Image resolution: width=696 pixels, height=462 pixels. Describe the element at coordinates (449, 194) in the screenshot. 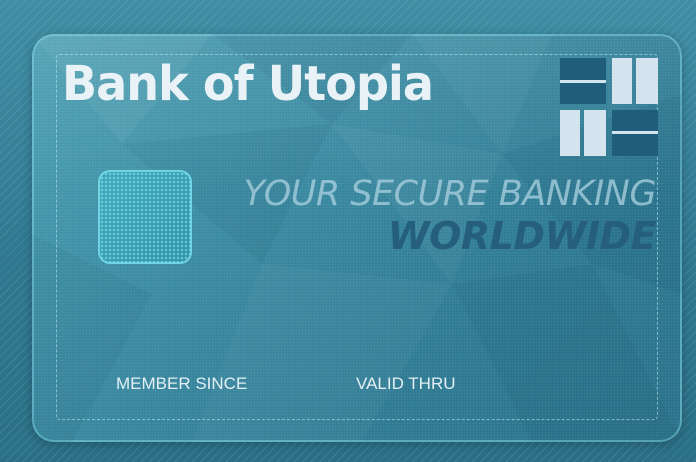

I see `tagline-line-1: YOUR SECURE BANKING` at that location.